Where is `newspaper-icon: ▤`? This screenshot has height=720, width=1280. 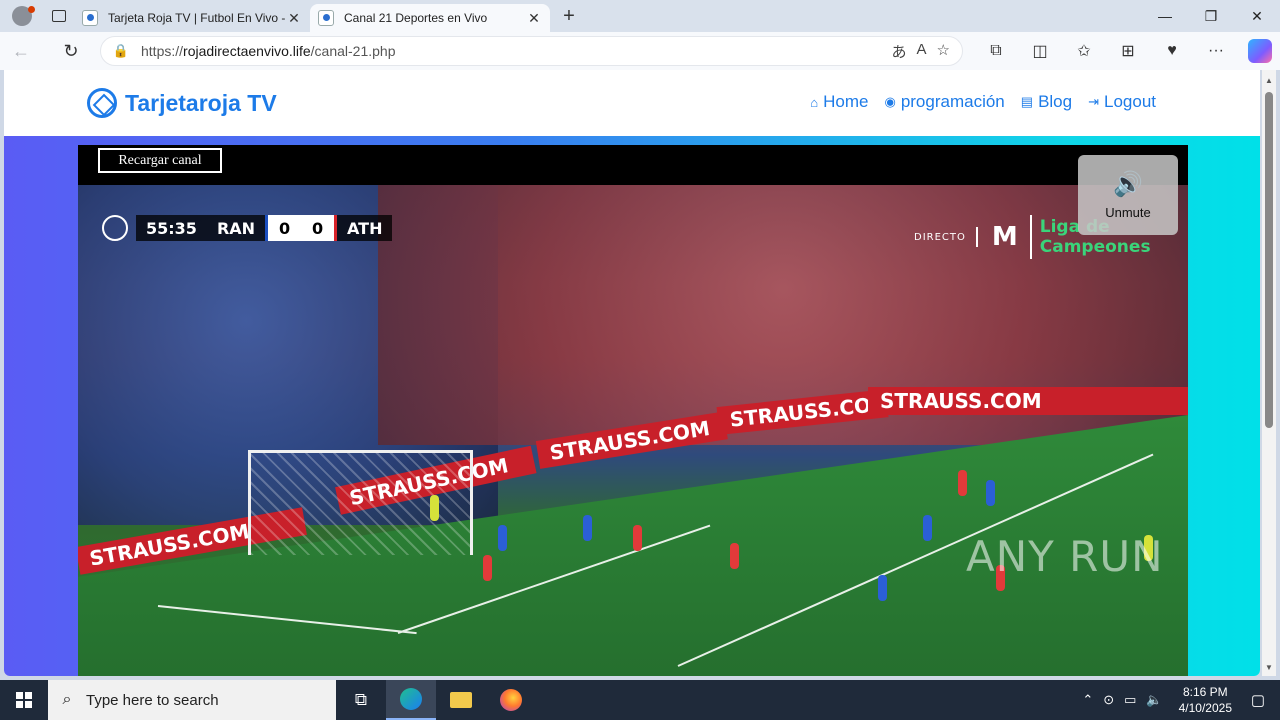 newspaper-icon: ▤ is located at coordinates (1027, 101).